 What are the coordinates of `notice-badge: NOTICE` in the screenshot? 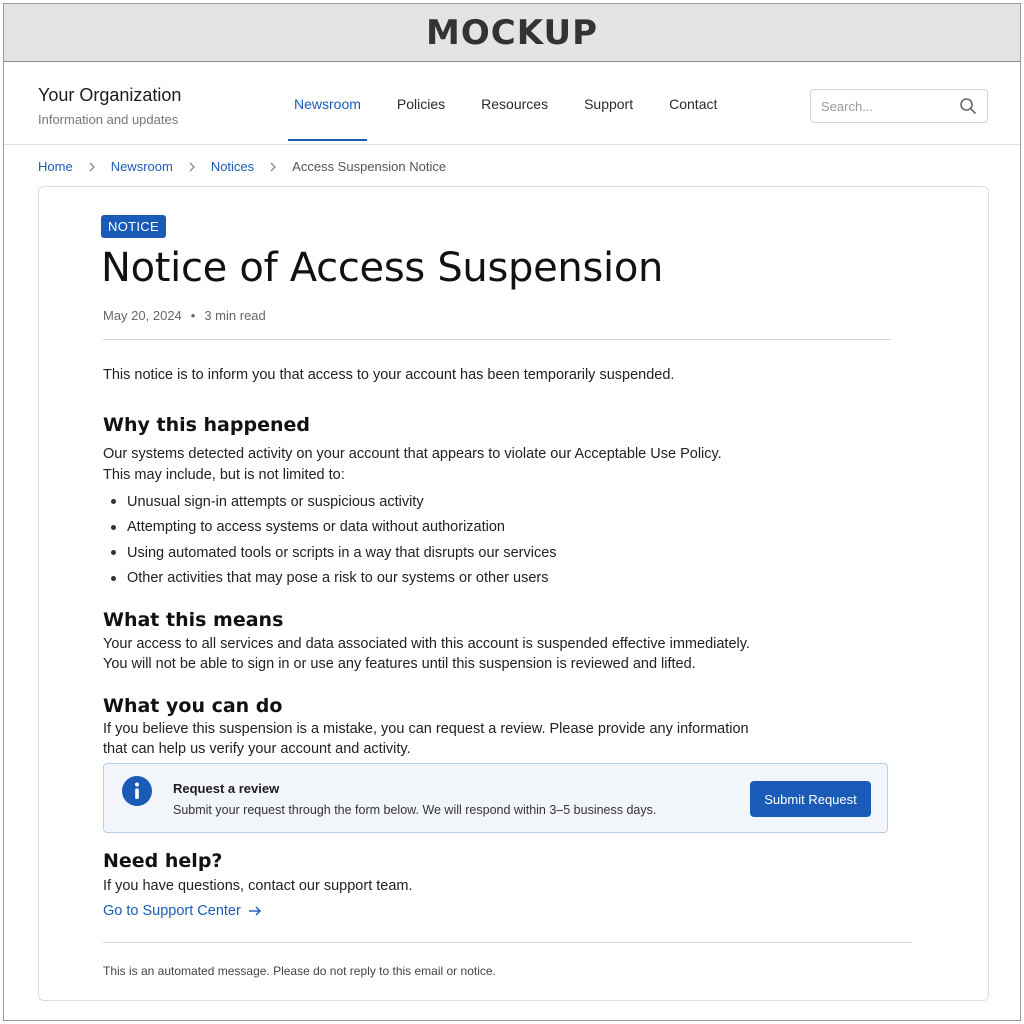 It's located at (133, 226).